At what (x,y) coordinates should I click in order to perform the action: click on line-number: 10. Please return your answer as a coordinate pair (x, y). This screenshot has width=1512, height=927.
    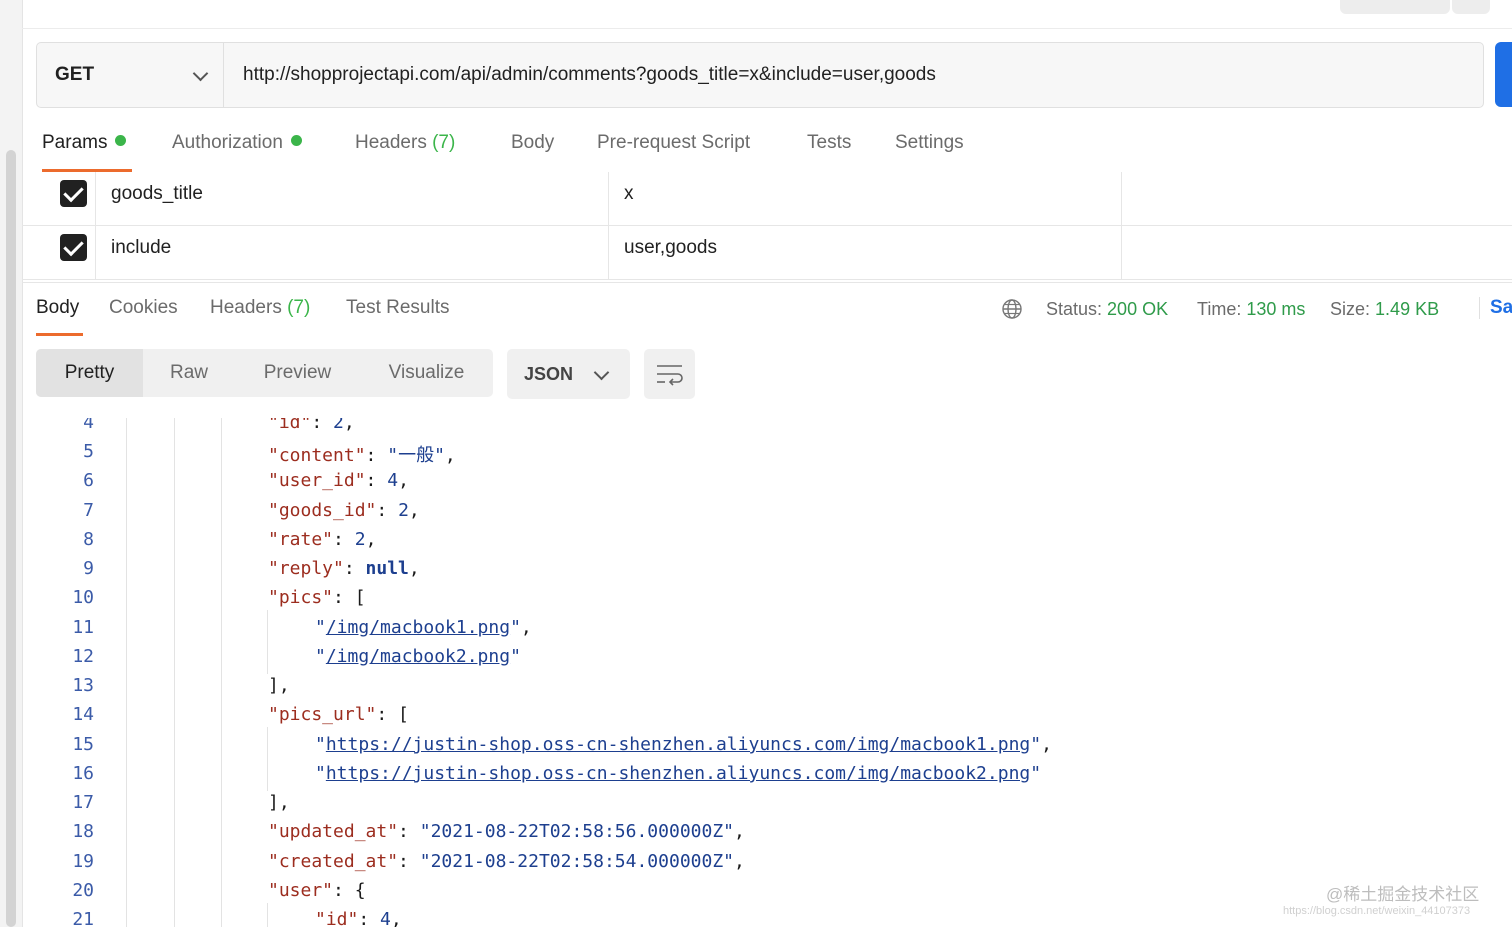
    Looking at the image, I should click on (83, 597).